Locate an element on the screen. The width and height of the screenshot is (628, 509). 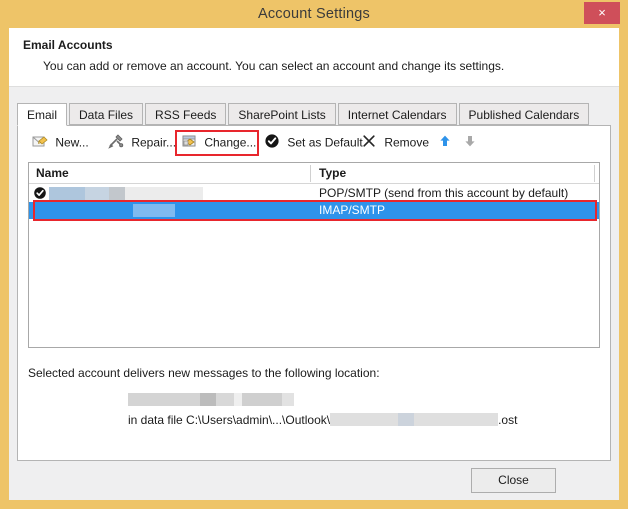
table-row: IMAP/SMTP is located at coordinates (314, 210).